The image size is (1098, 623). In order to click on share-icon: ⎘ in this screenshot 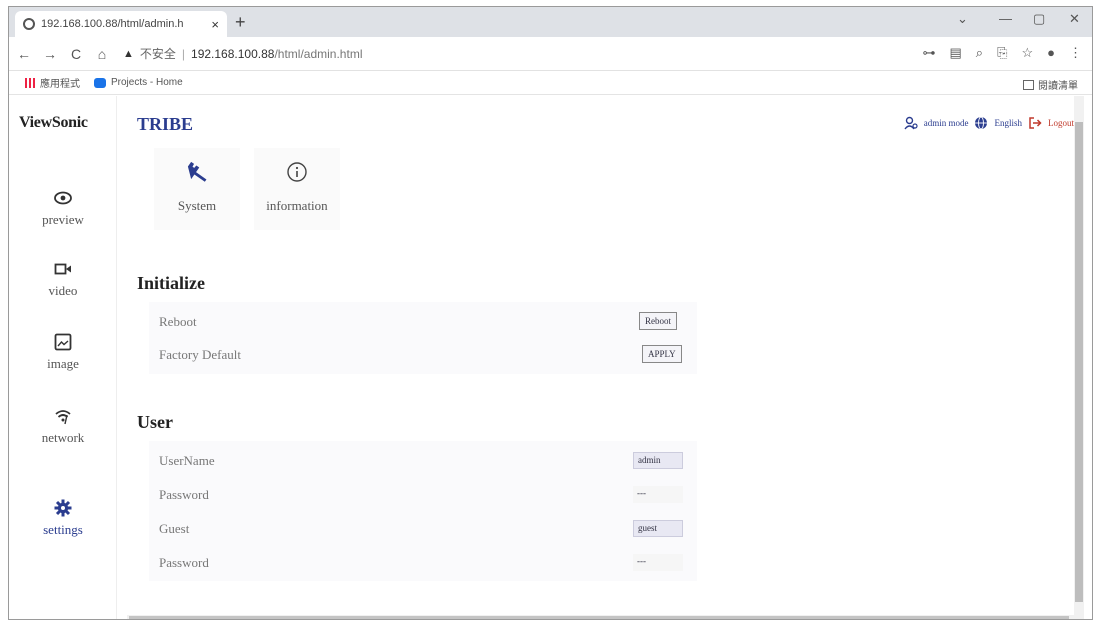, I will do `click(1002, 53)`.